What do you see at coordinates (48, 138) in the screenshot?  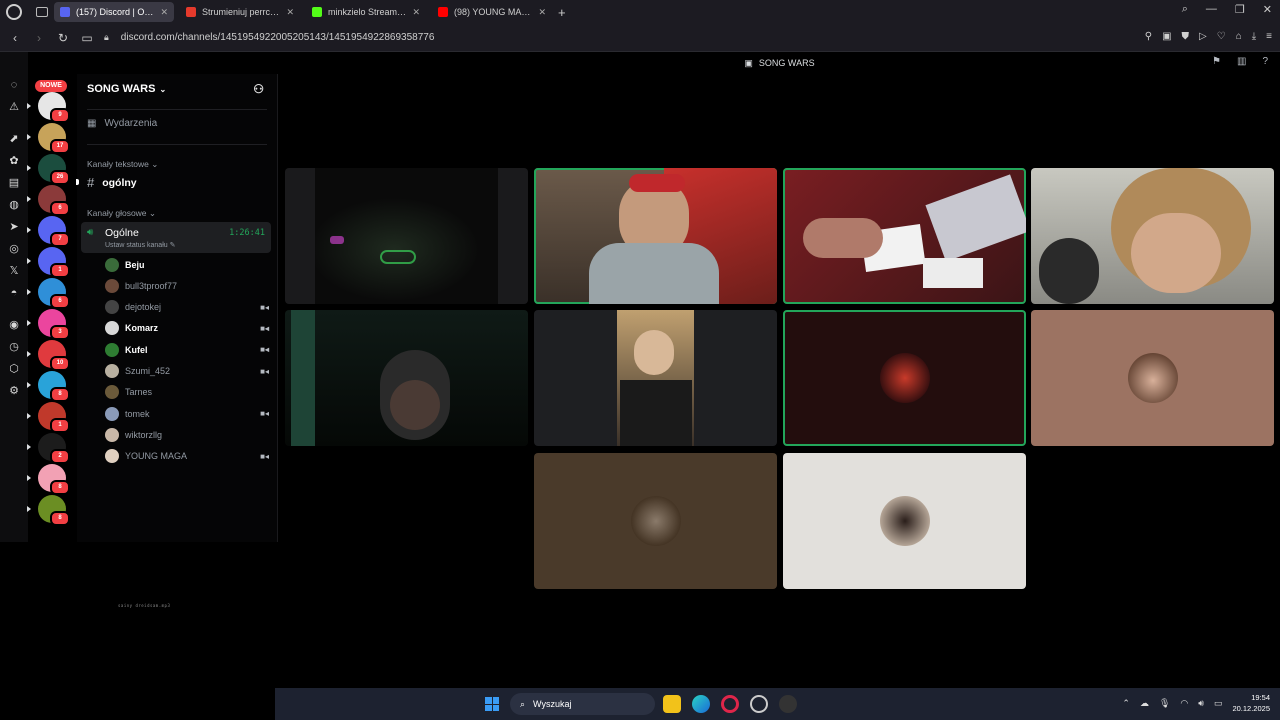 I see `server-icon: 17` at bounding box center [48, 138].